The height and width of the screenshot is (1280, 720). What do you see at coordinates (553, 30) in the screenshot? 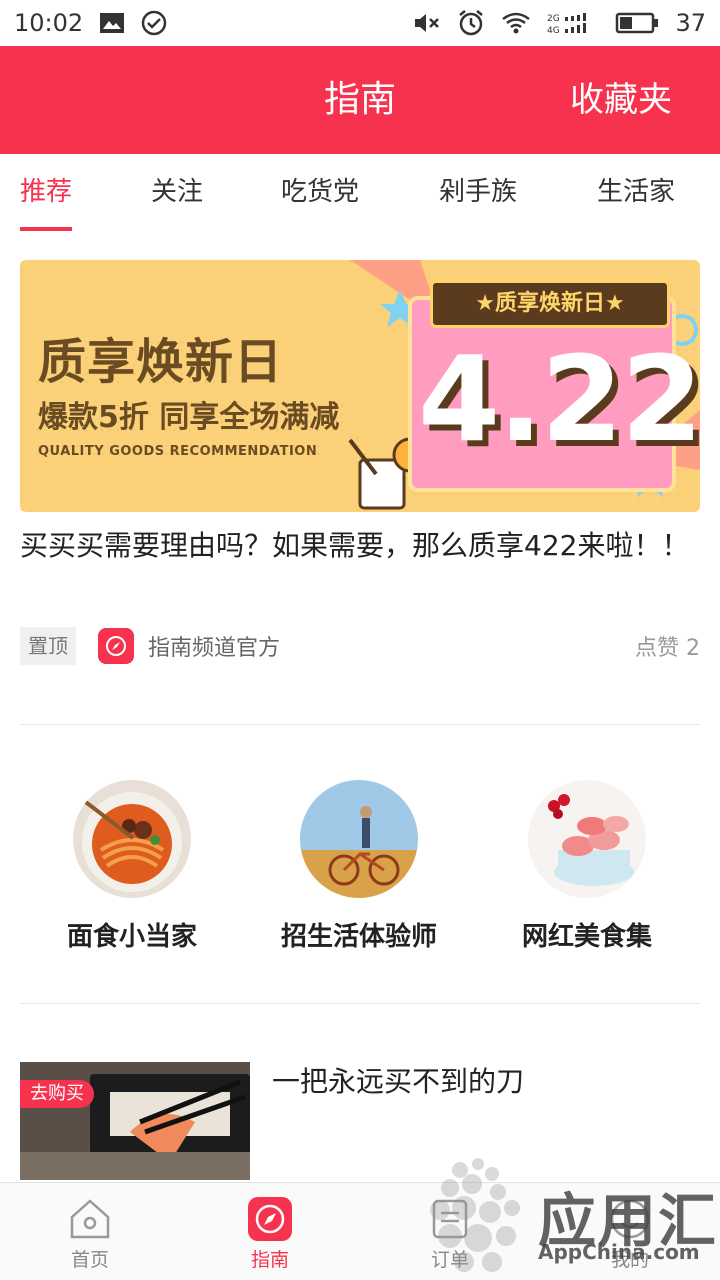
I see `svg-text: 4G` at bounding box center [553, 30].